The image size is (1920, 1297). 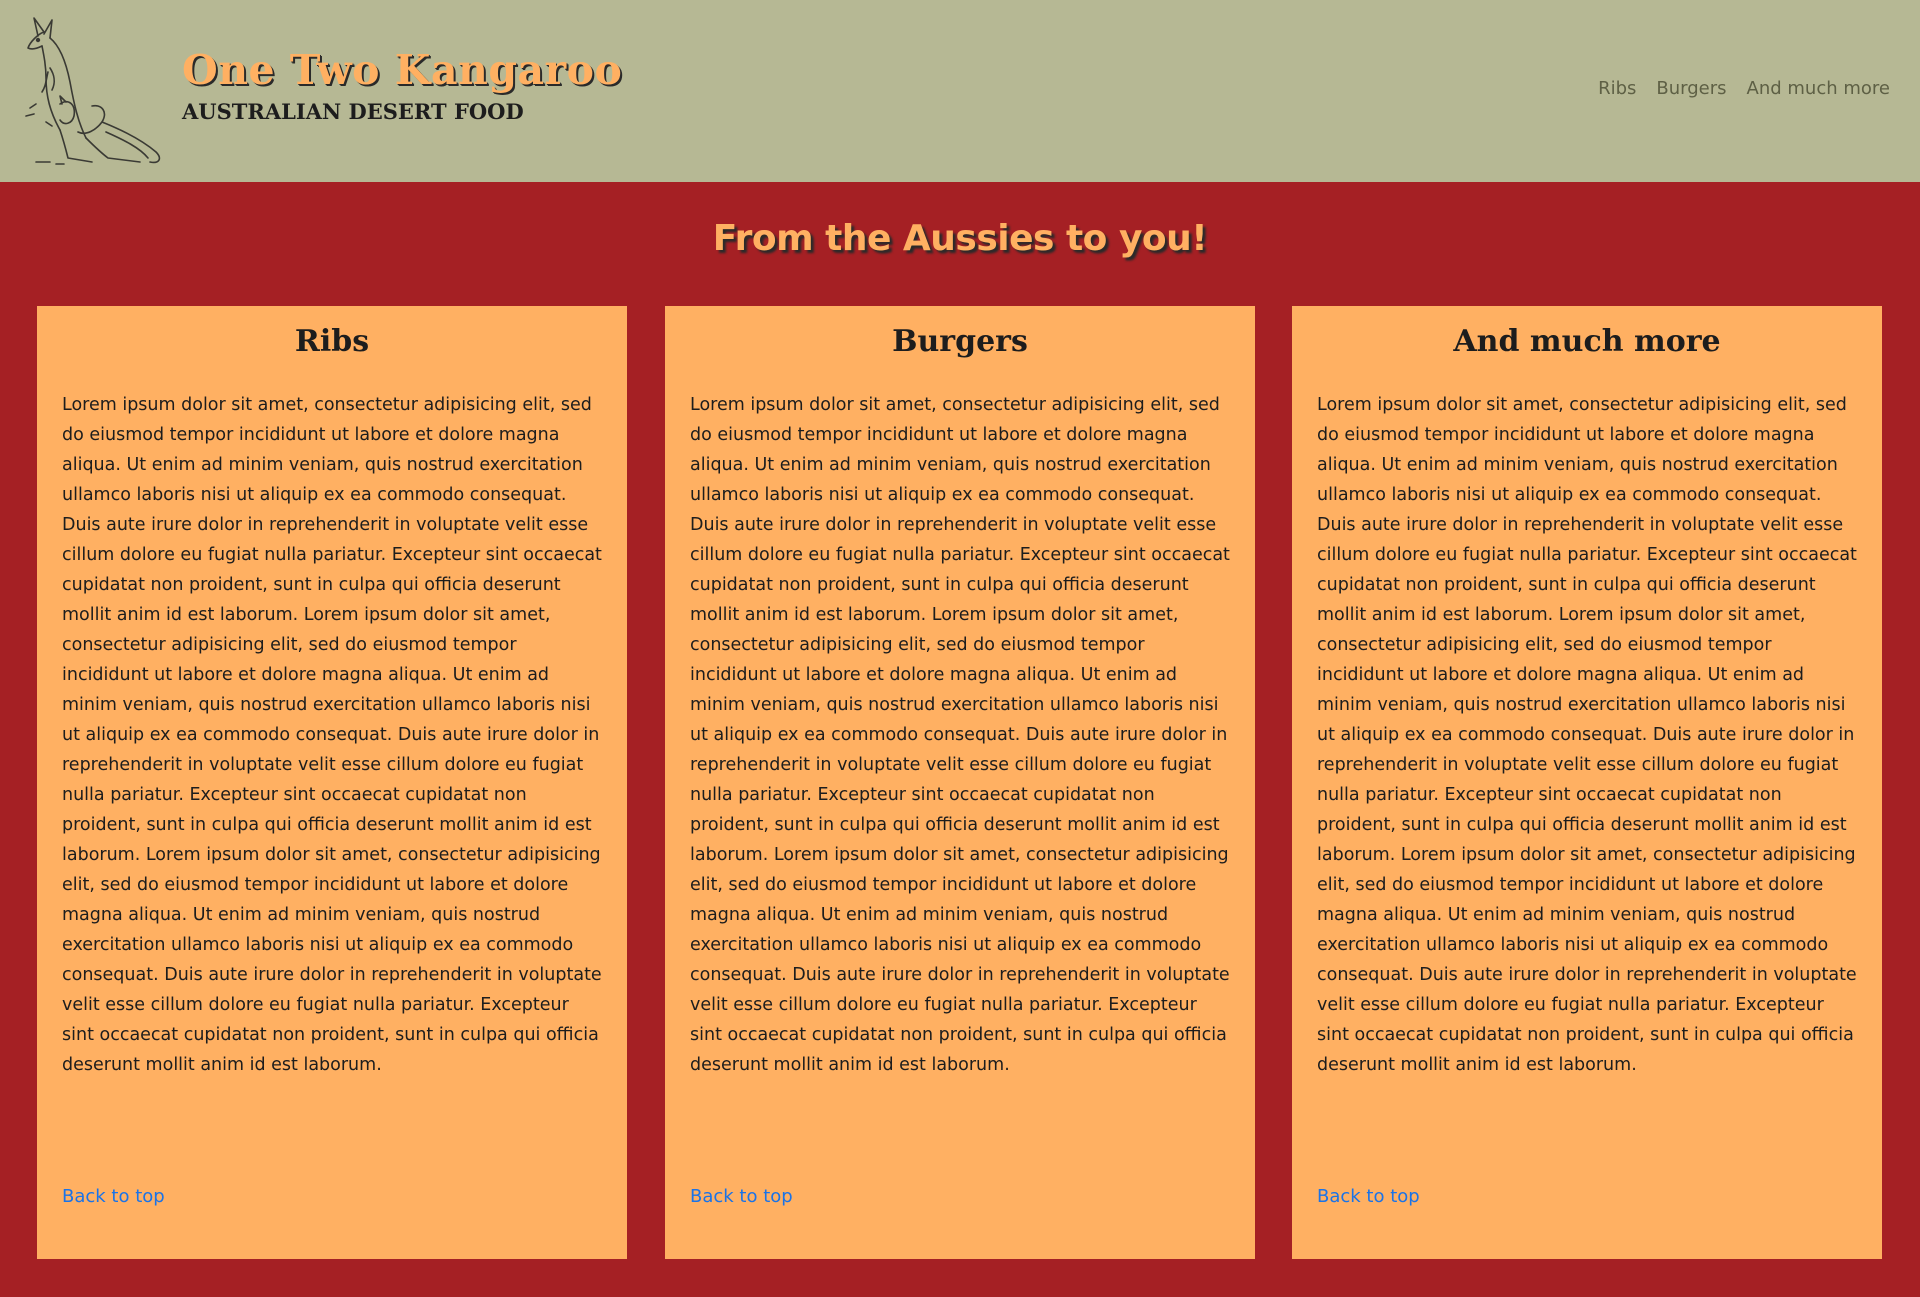 I want to click on nav-link-burgers: Burgers, so click(x=1691, y=88).